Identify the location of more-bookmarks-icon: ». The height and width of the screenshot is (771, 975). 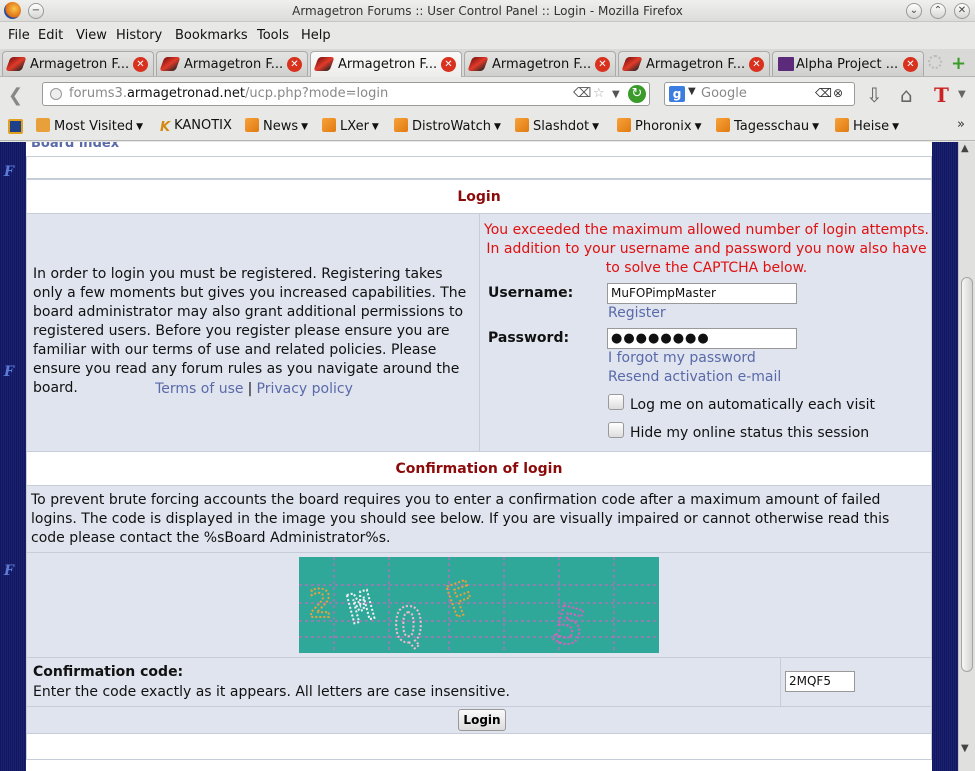
(961, 124).